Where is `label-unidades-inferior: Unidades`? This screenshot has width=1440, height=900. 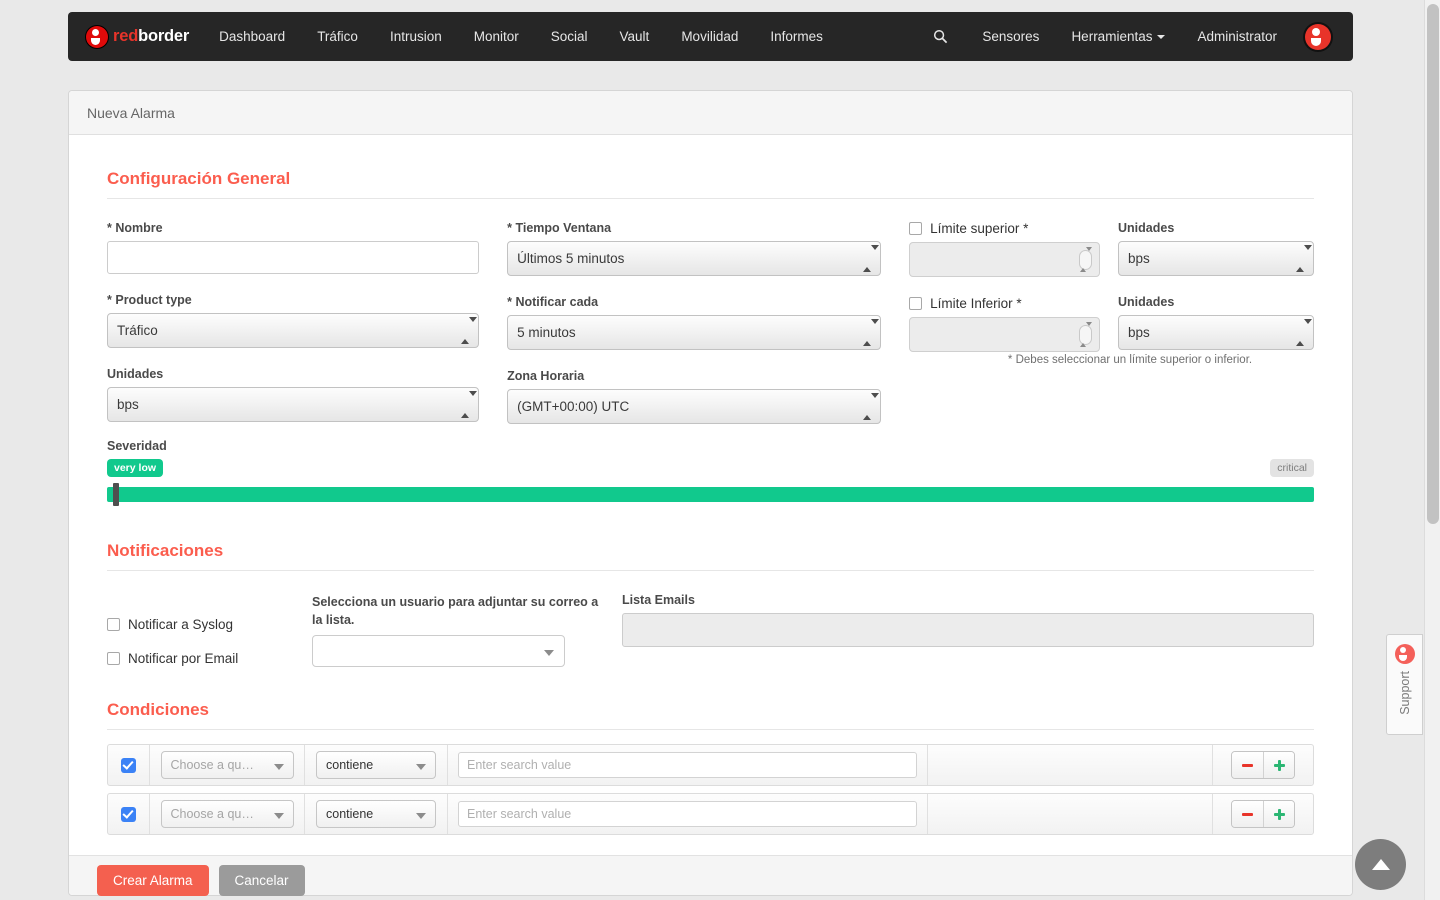 label-unidades-inferior: Unidades is located at coordinates (1146, 302).